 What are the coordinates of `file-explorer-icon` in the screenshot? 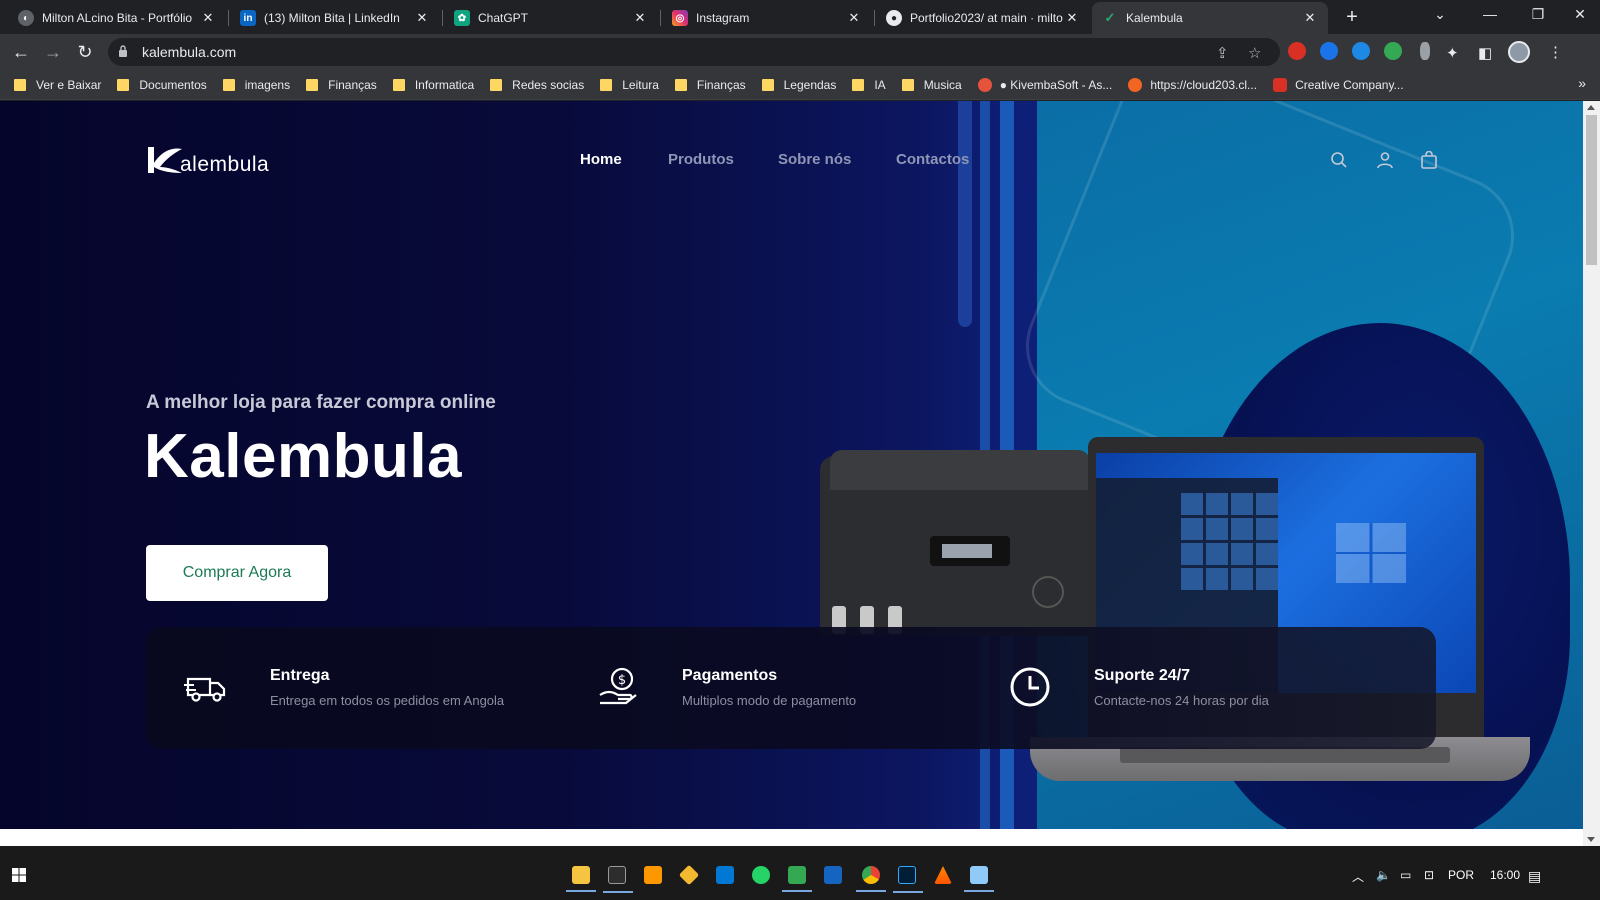 It's located at (581, 879).